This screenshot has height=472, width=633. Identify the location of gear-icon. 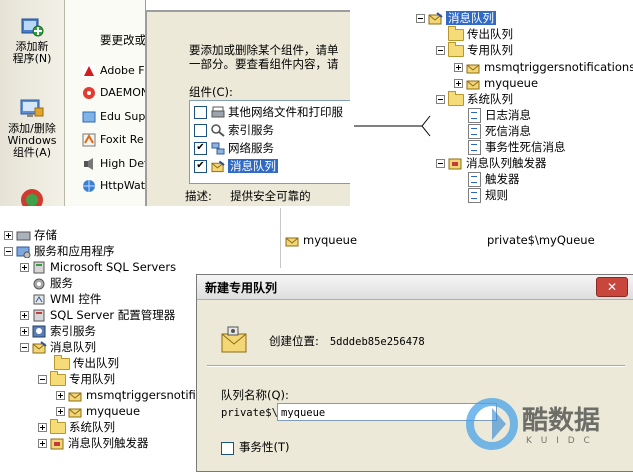
(39, 284).